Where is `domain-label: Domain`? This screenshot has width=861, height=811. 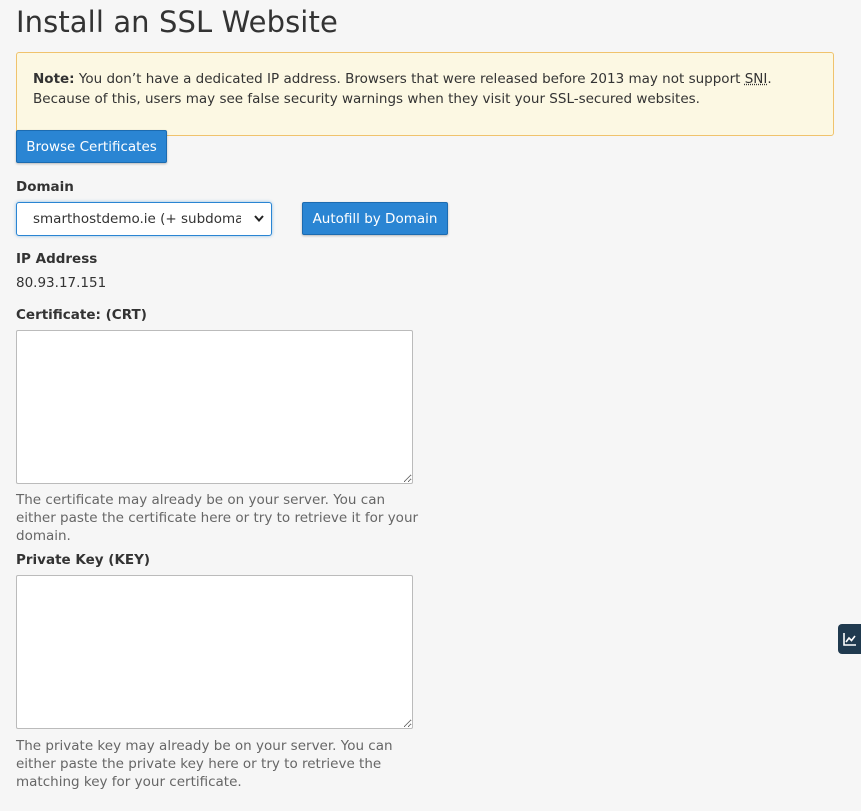 domain-label: Domain is located at coordinates (45, 187).